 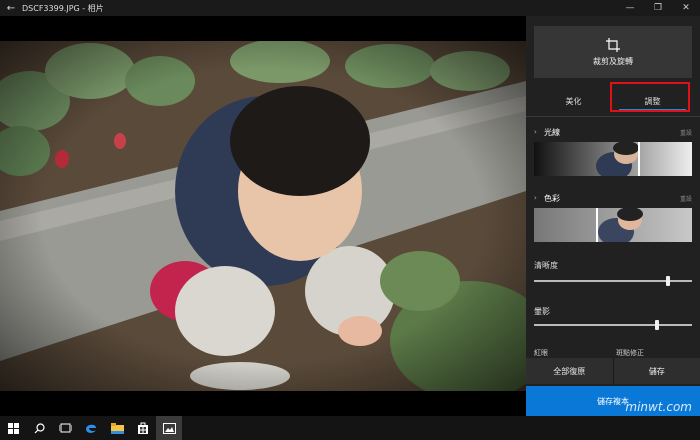 I want to click on restore-all-button: 全部復原, so click(x=569, y=371).